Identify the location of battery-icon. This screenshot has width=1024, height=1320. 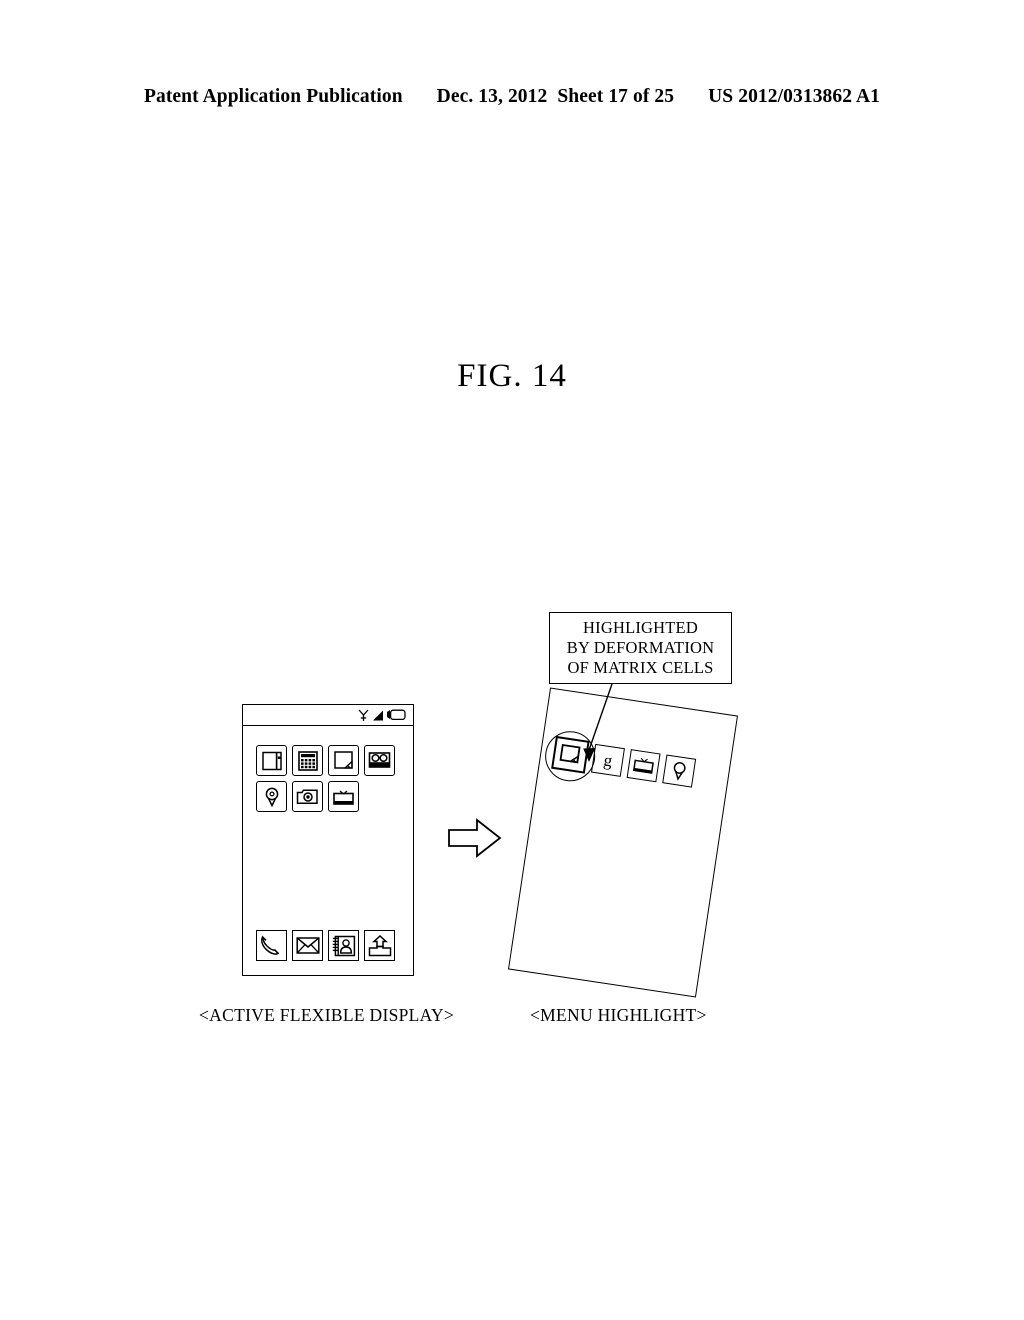
(396, 715).